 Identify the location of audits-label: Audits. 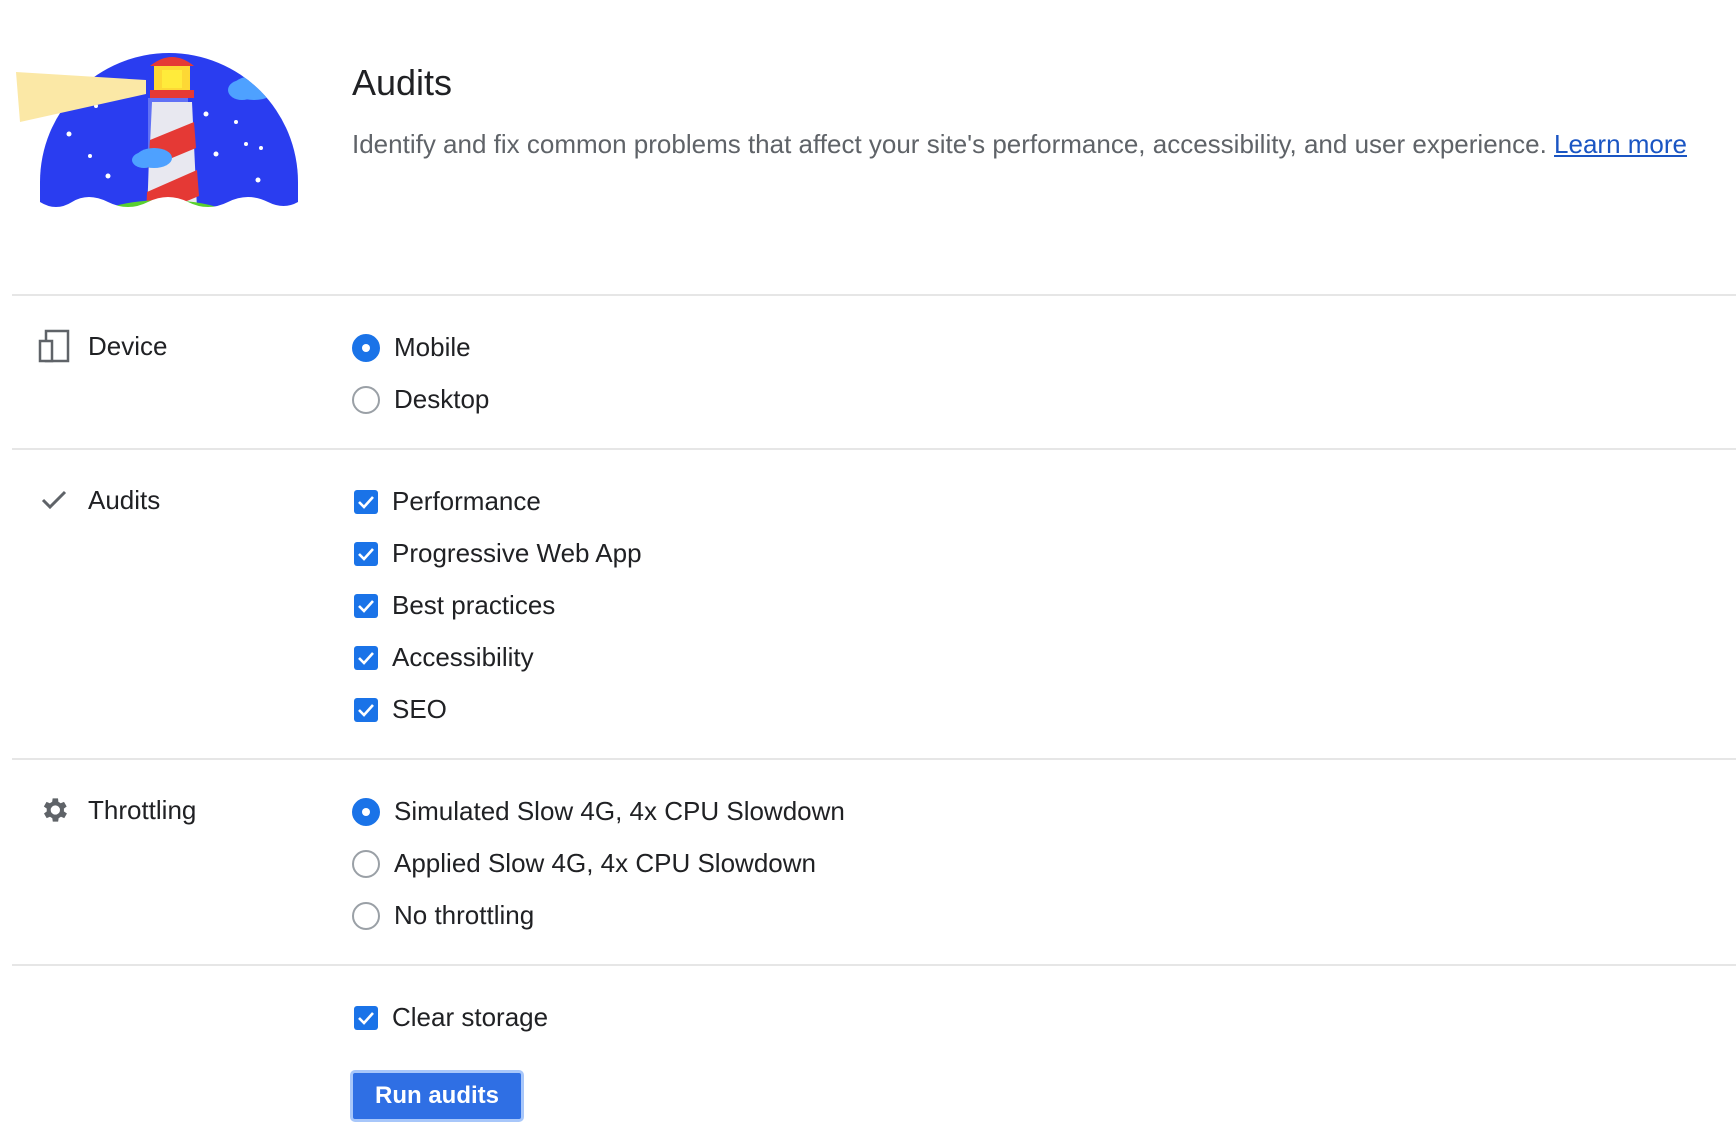
(124, 499).